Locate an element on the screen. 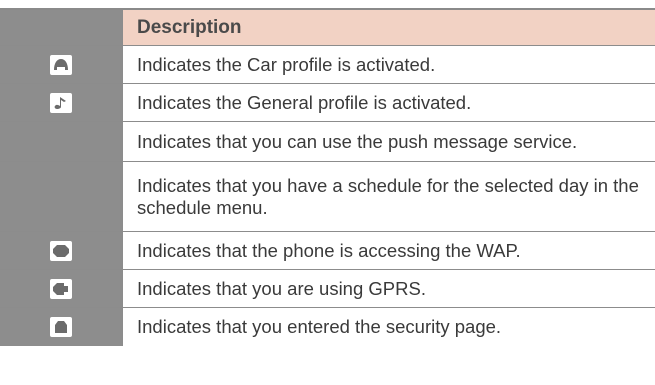 The width and height of the screenshot is (655, 385). wap-access-icon is located at coordinates (61, 250).